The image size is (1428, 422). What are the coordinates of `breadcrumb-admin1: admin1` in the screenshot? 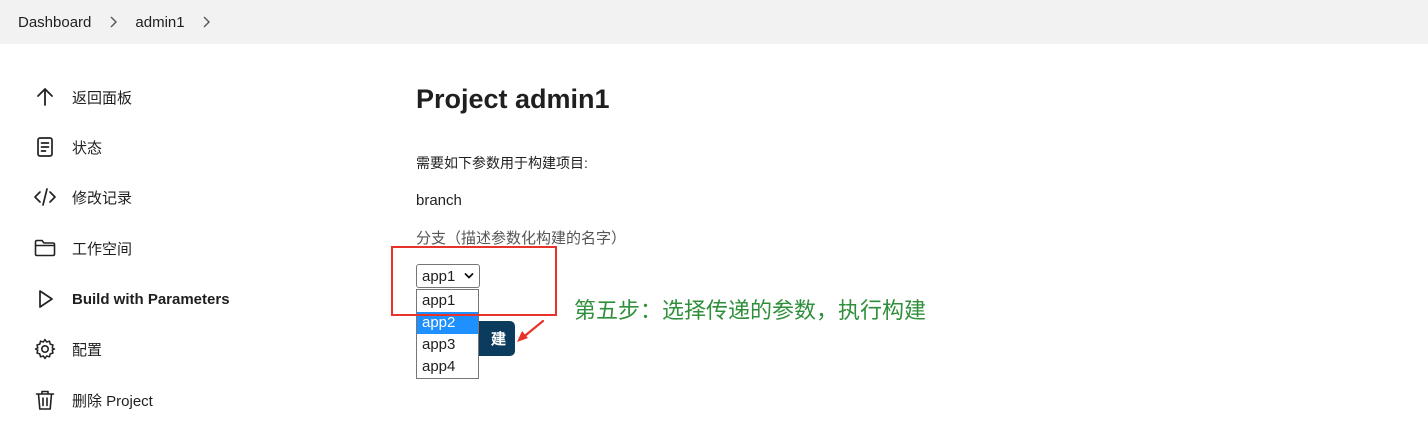 It's located at (159, 22).